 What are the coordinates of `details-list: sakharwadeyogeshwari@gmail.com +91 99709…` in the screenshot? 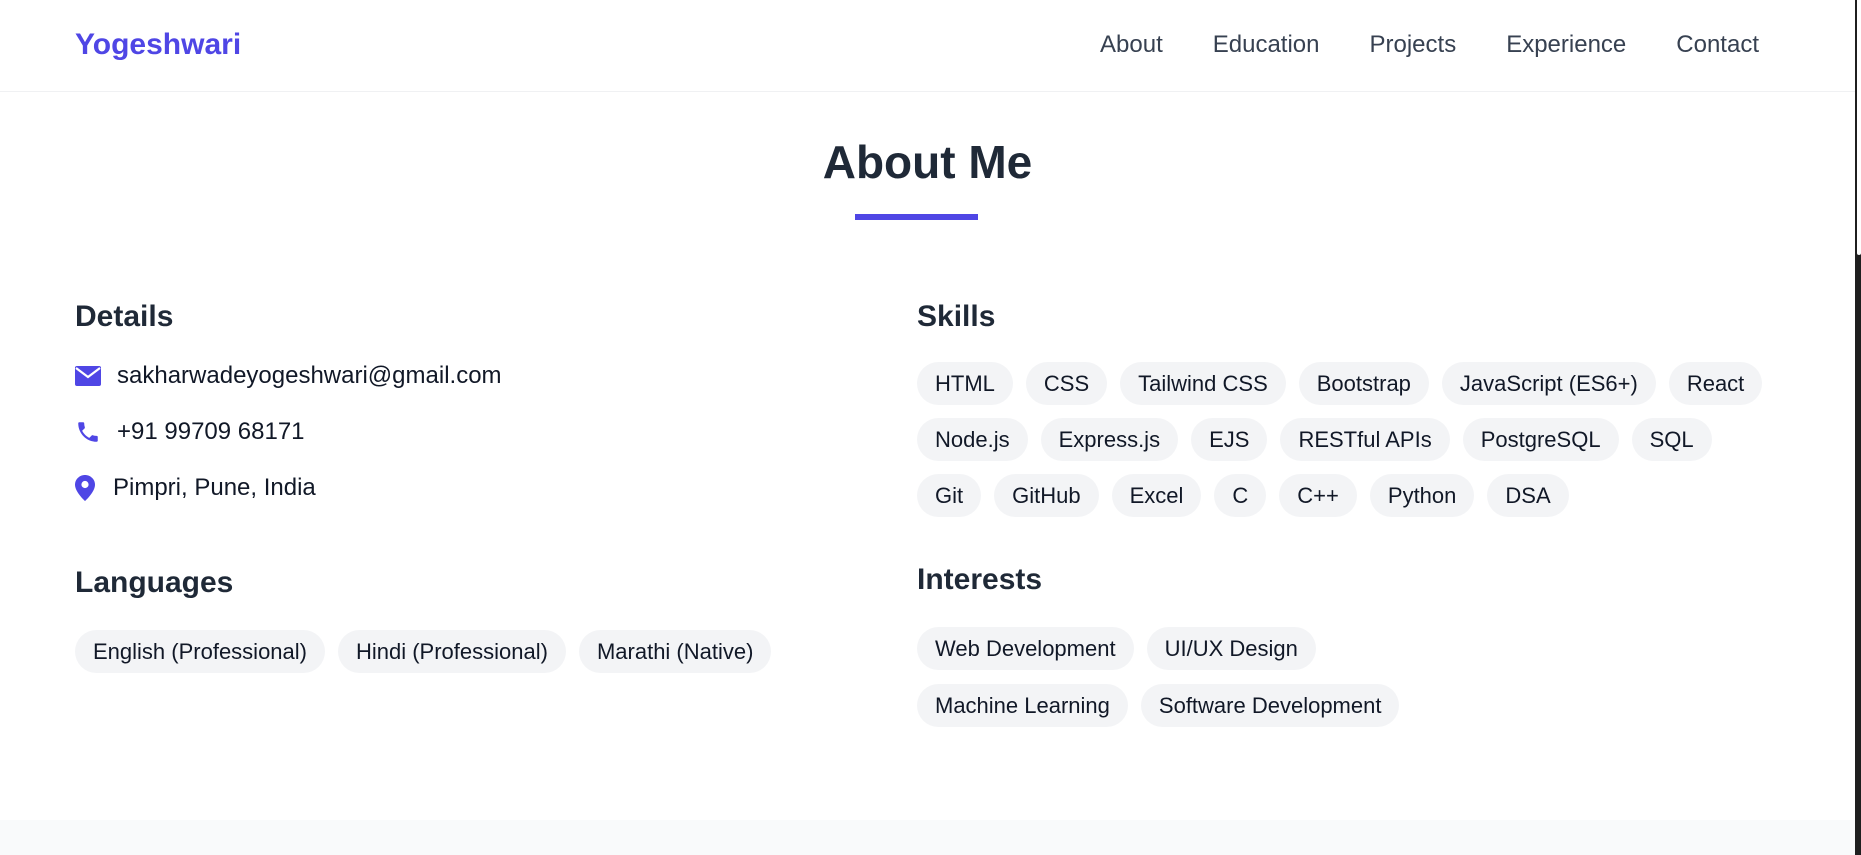 It's located at (455, 432).